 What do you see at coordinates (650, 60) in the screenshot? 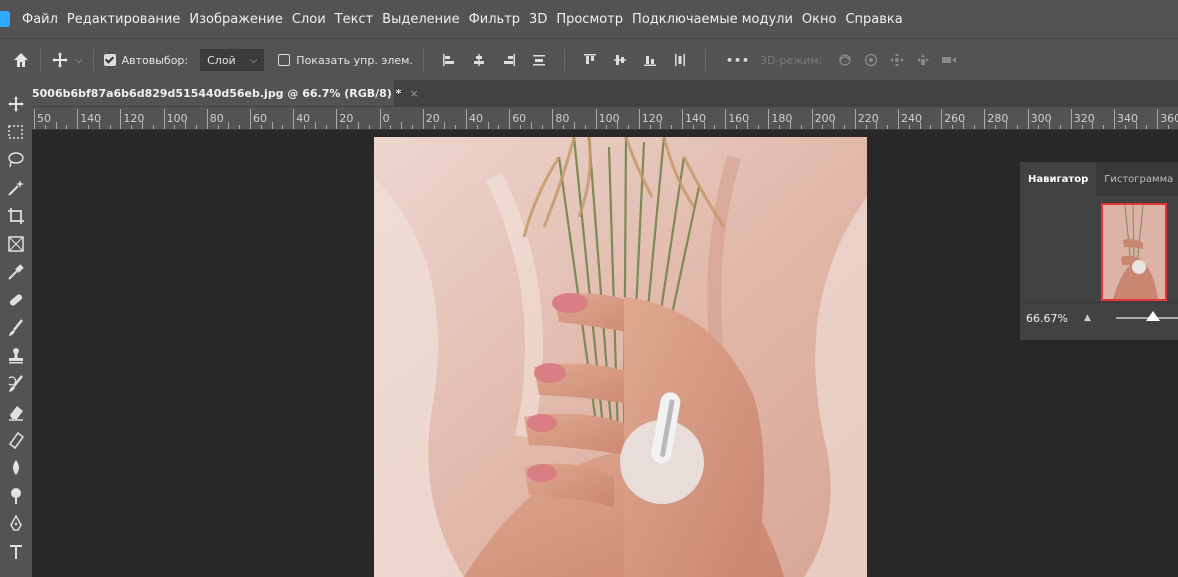
I see `align-bottom-edges-icon` at bounding box center [650, 60].